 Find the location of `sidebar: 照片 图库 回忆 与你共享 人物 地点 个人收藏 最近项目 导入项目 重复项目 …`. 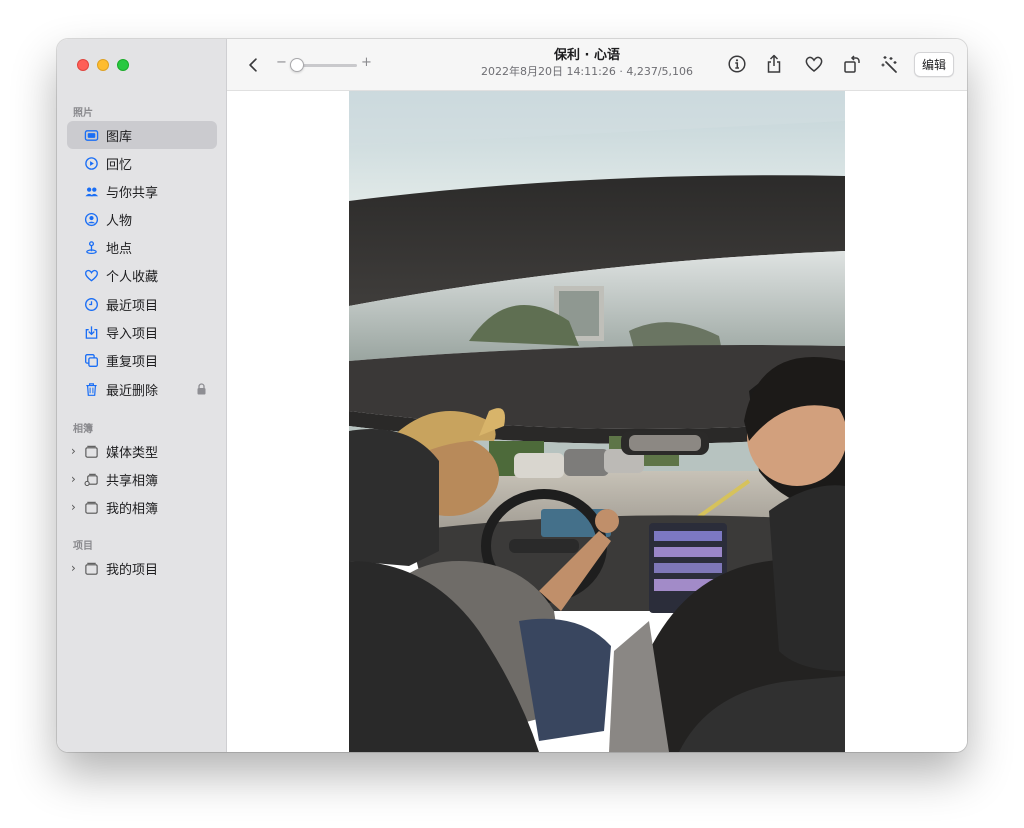

sidebar: 照片 图库 回忆 与你共享 人物 地点 个人收藏 最近项目 导入项目 重复项目 … is located at coordinates (142, 395).